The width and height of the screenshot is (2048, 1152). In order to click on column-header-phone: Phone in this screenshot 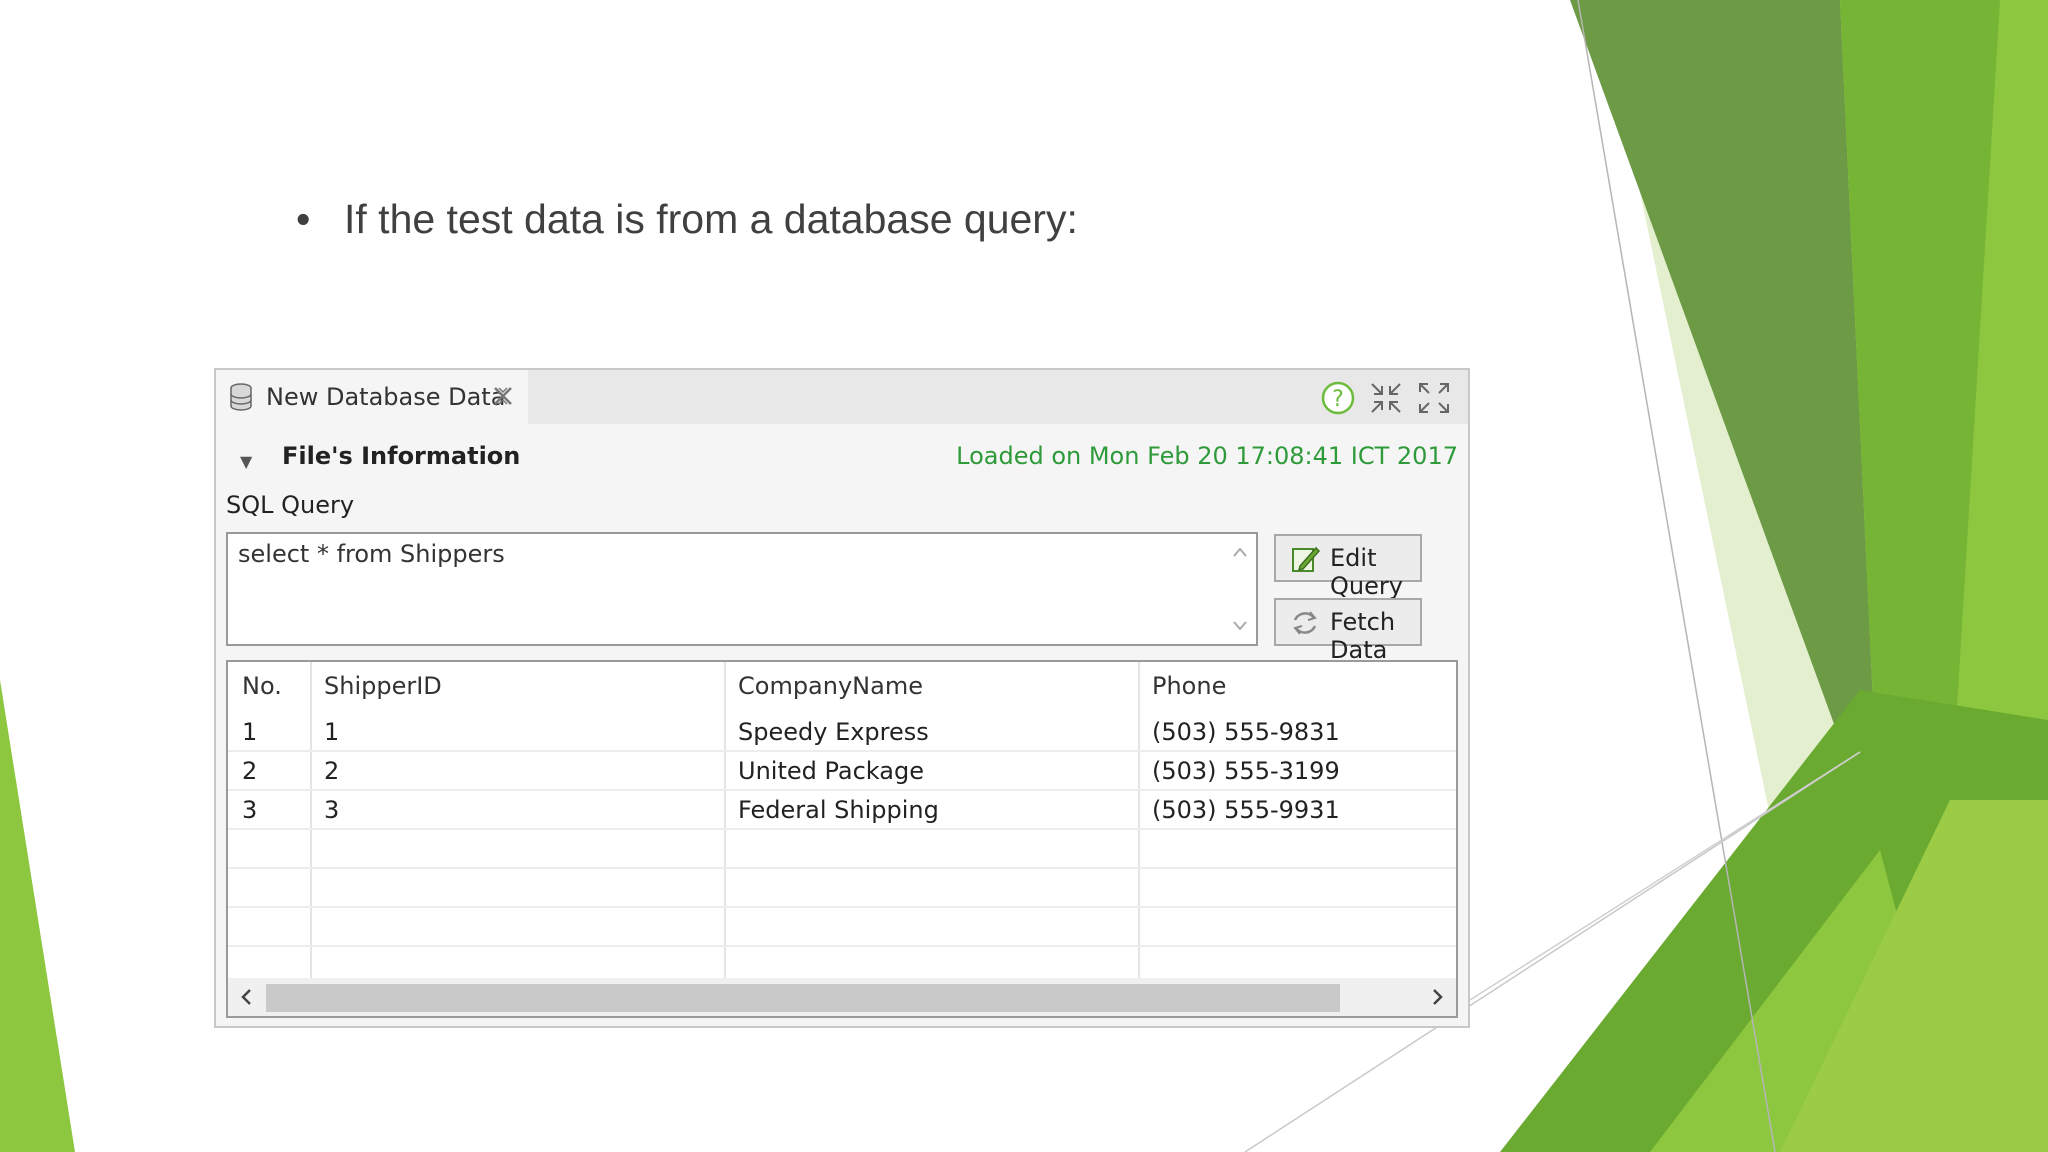, I will do `click(1189, 686)`.